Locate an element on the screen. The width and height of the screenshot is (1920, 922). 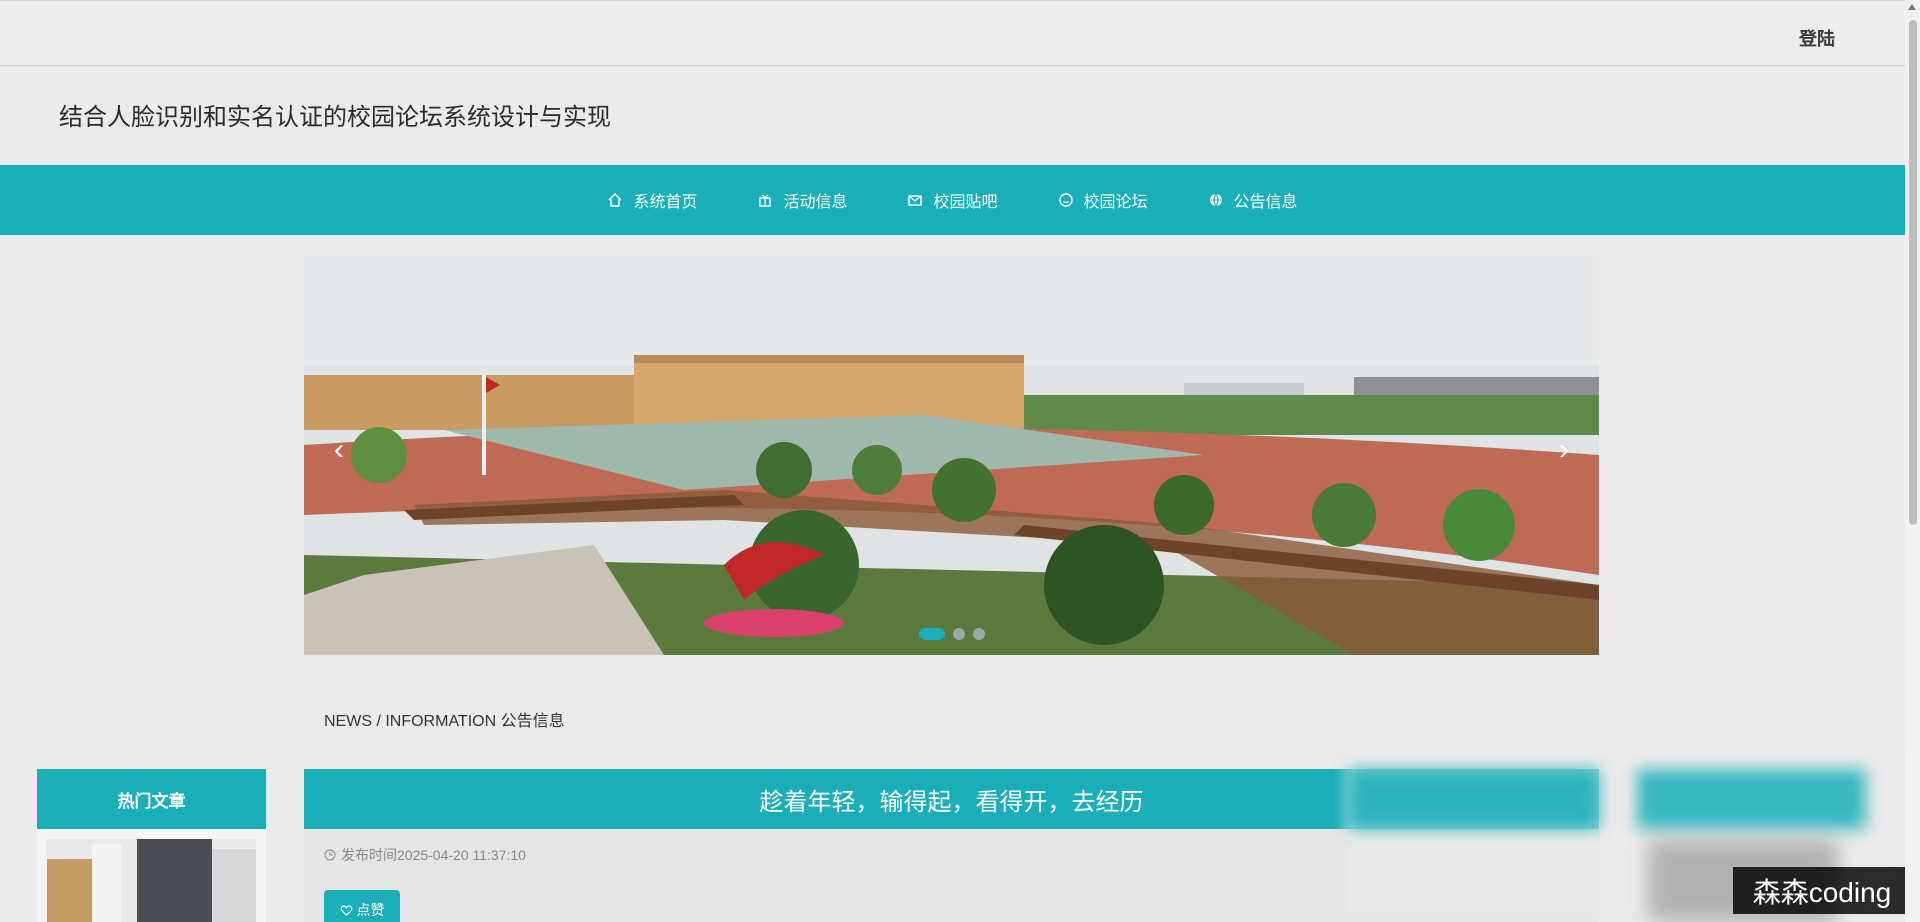
section-label: NEWS / INFORMATION 公告信息 is located at coordinates (444, 721).